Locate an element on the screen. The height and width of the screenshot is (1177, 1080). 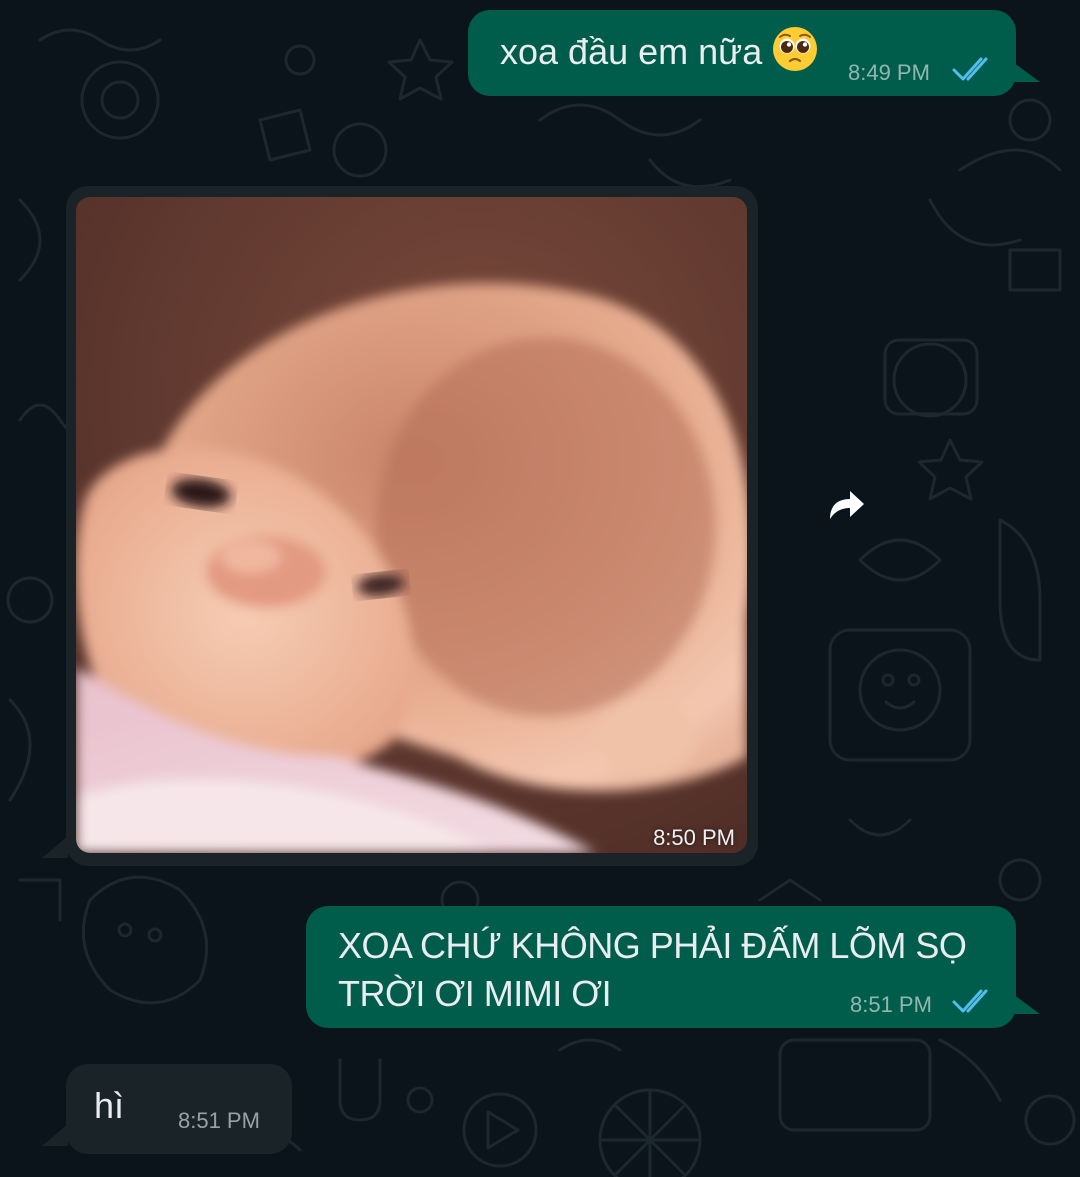
message-text: hì is located at coordinates (109, 1105).